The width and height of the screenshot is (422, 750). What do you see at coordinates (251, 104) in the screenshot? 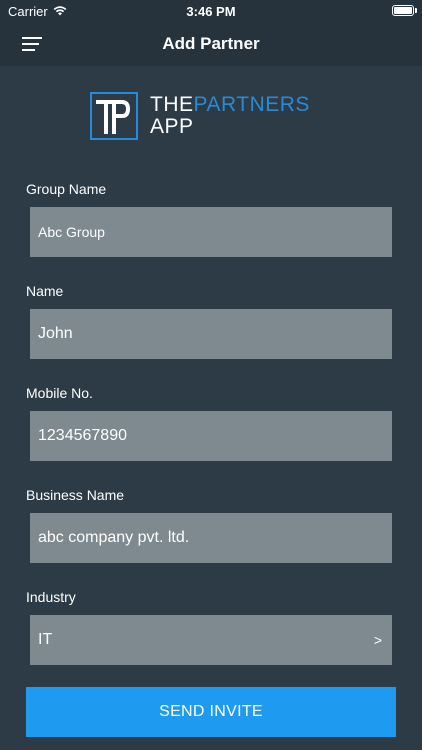
I see `logo-word-partners: PARTNERS` at bounding box center [251, 104].